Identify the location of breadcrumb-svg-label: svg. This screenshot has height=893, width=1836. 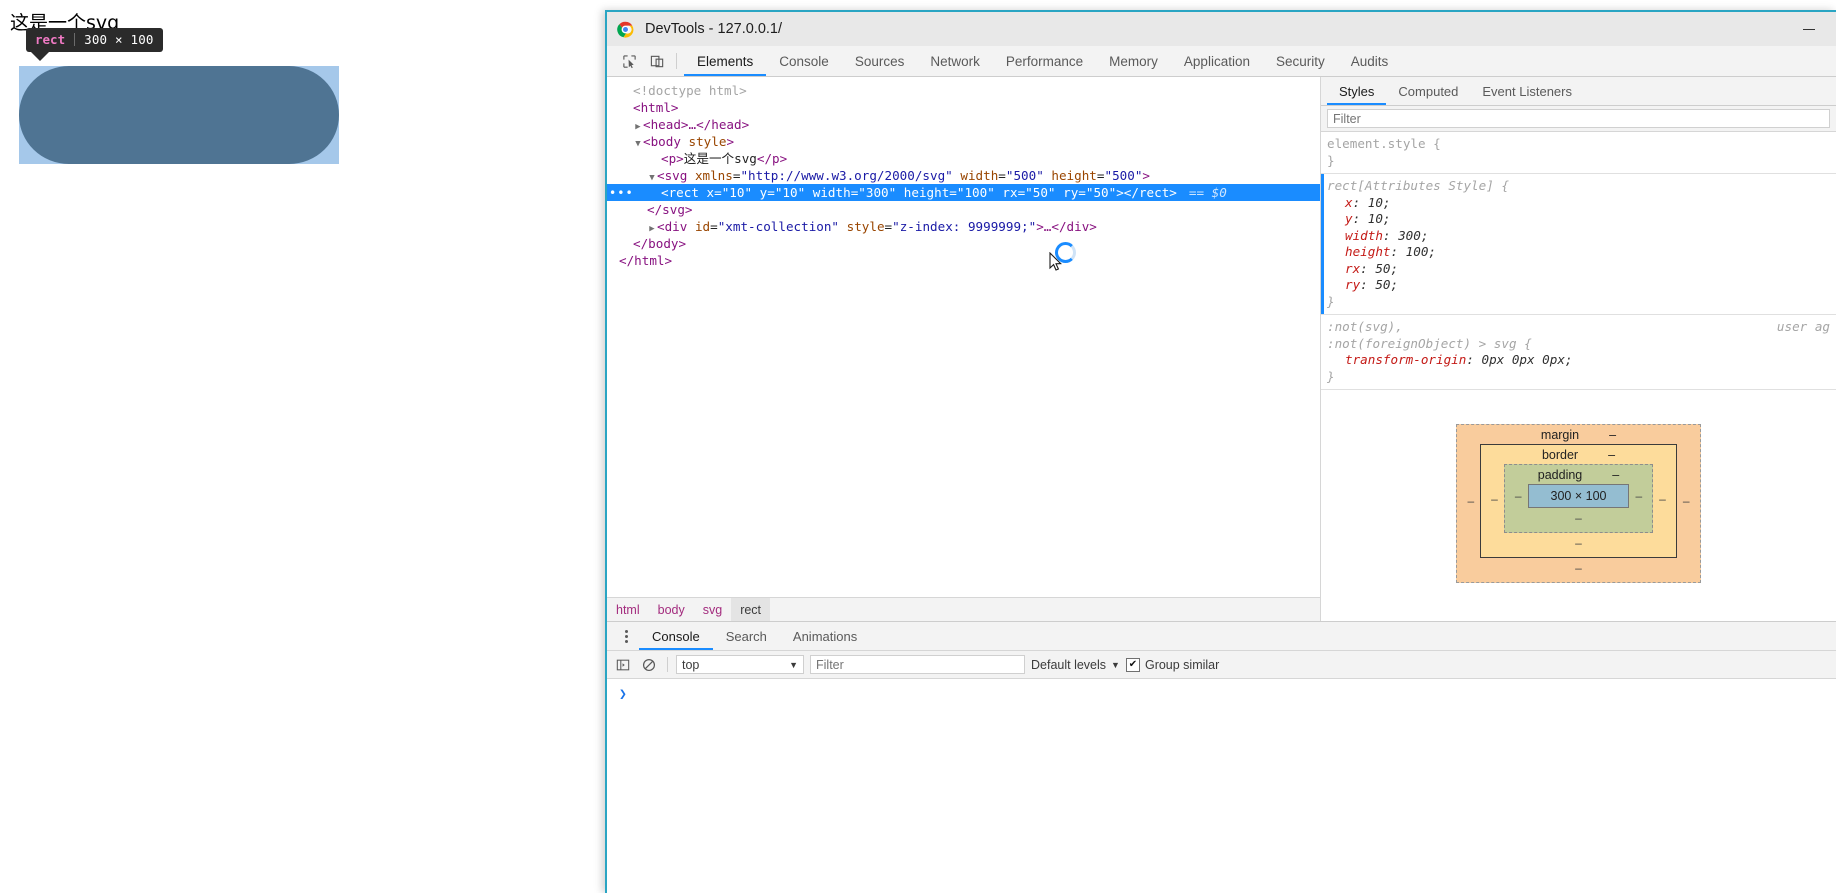
(712, 609).